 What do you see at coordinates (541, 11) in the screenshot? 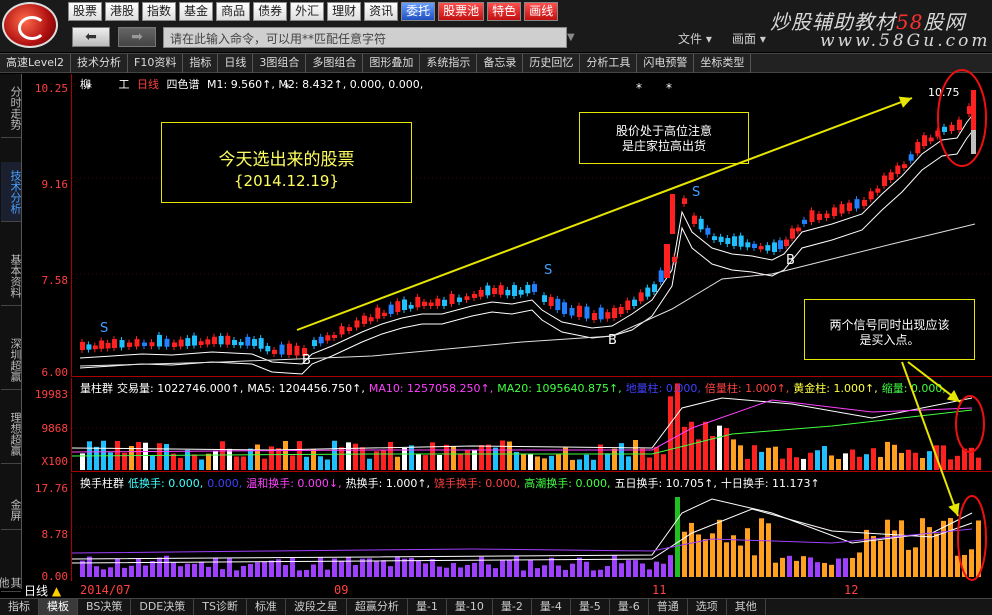
I see `menu-button-12: 画线` at bounding box center [541, 11].